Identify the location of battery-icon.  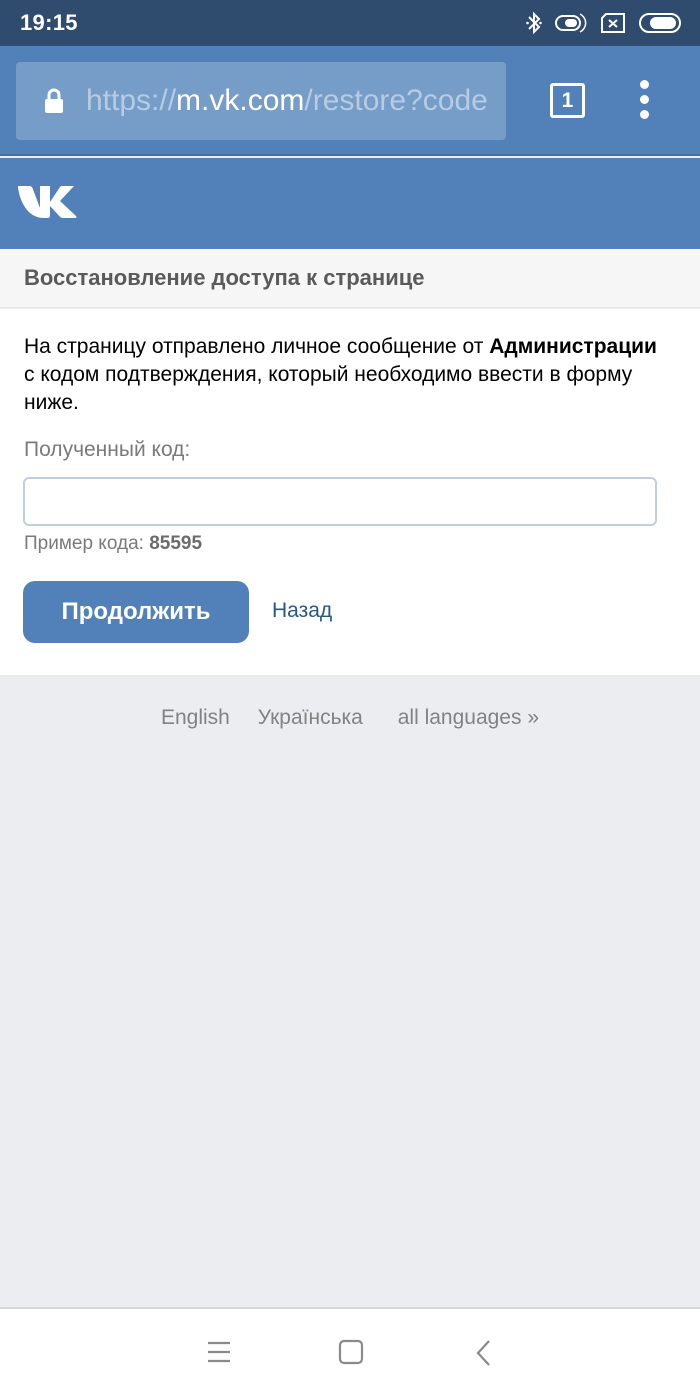
(660, 23).